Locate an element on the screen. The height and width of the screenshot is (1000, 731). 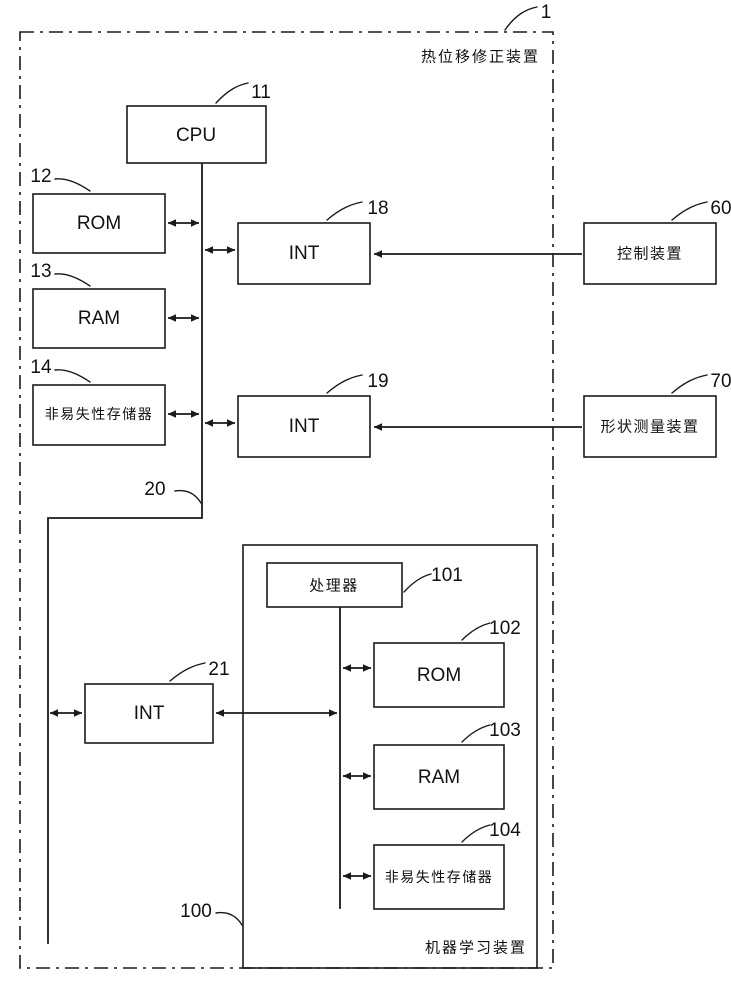
block-rom-label: ROM is located at coordinates (99, 223).